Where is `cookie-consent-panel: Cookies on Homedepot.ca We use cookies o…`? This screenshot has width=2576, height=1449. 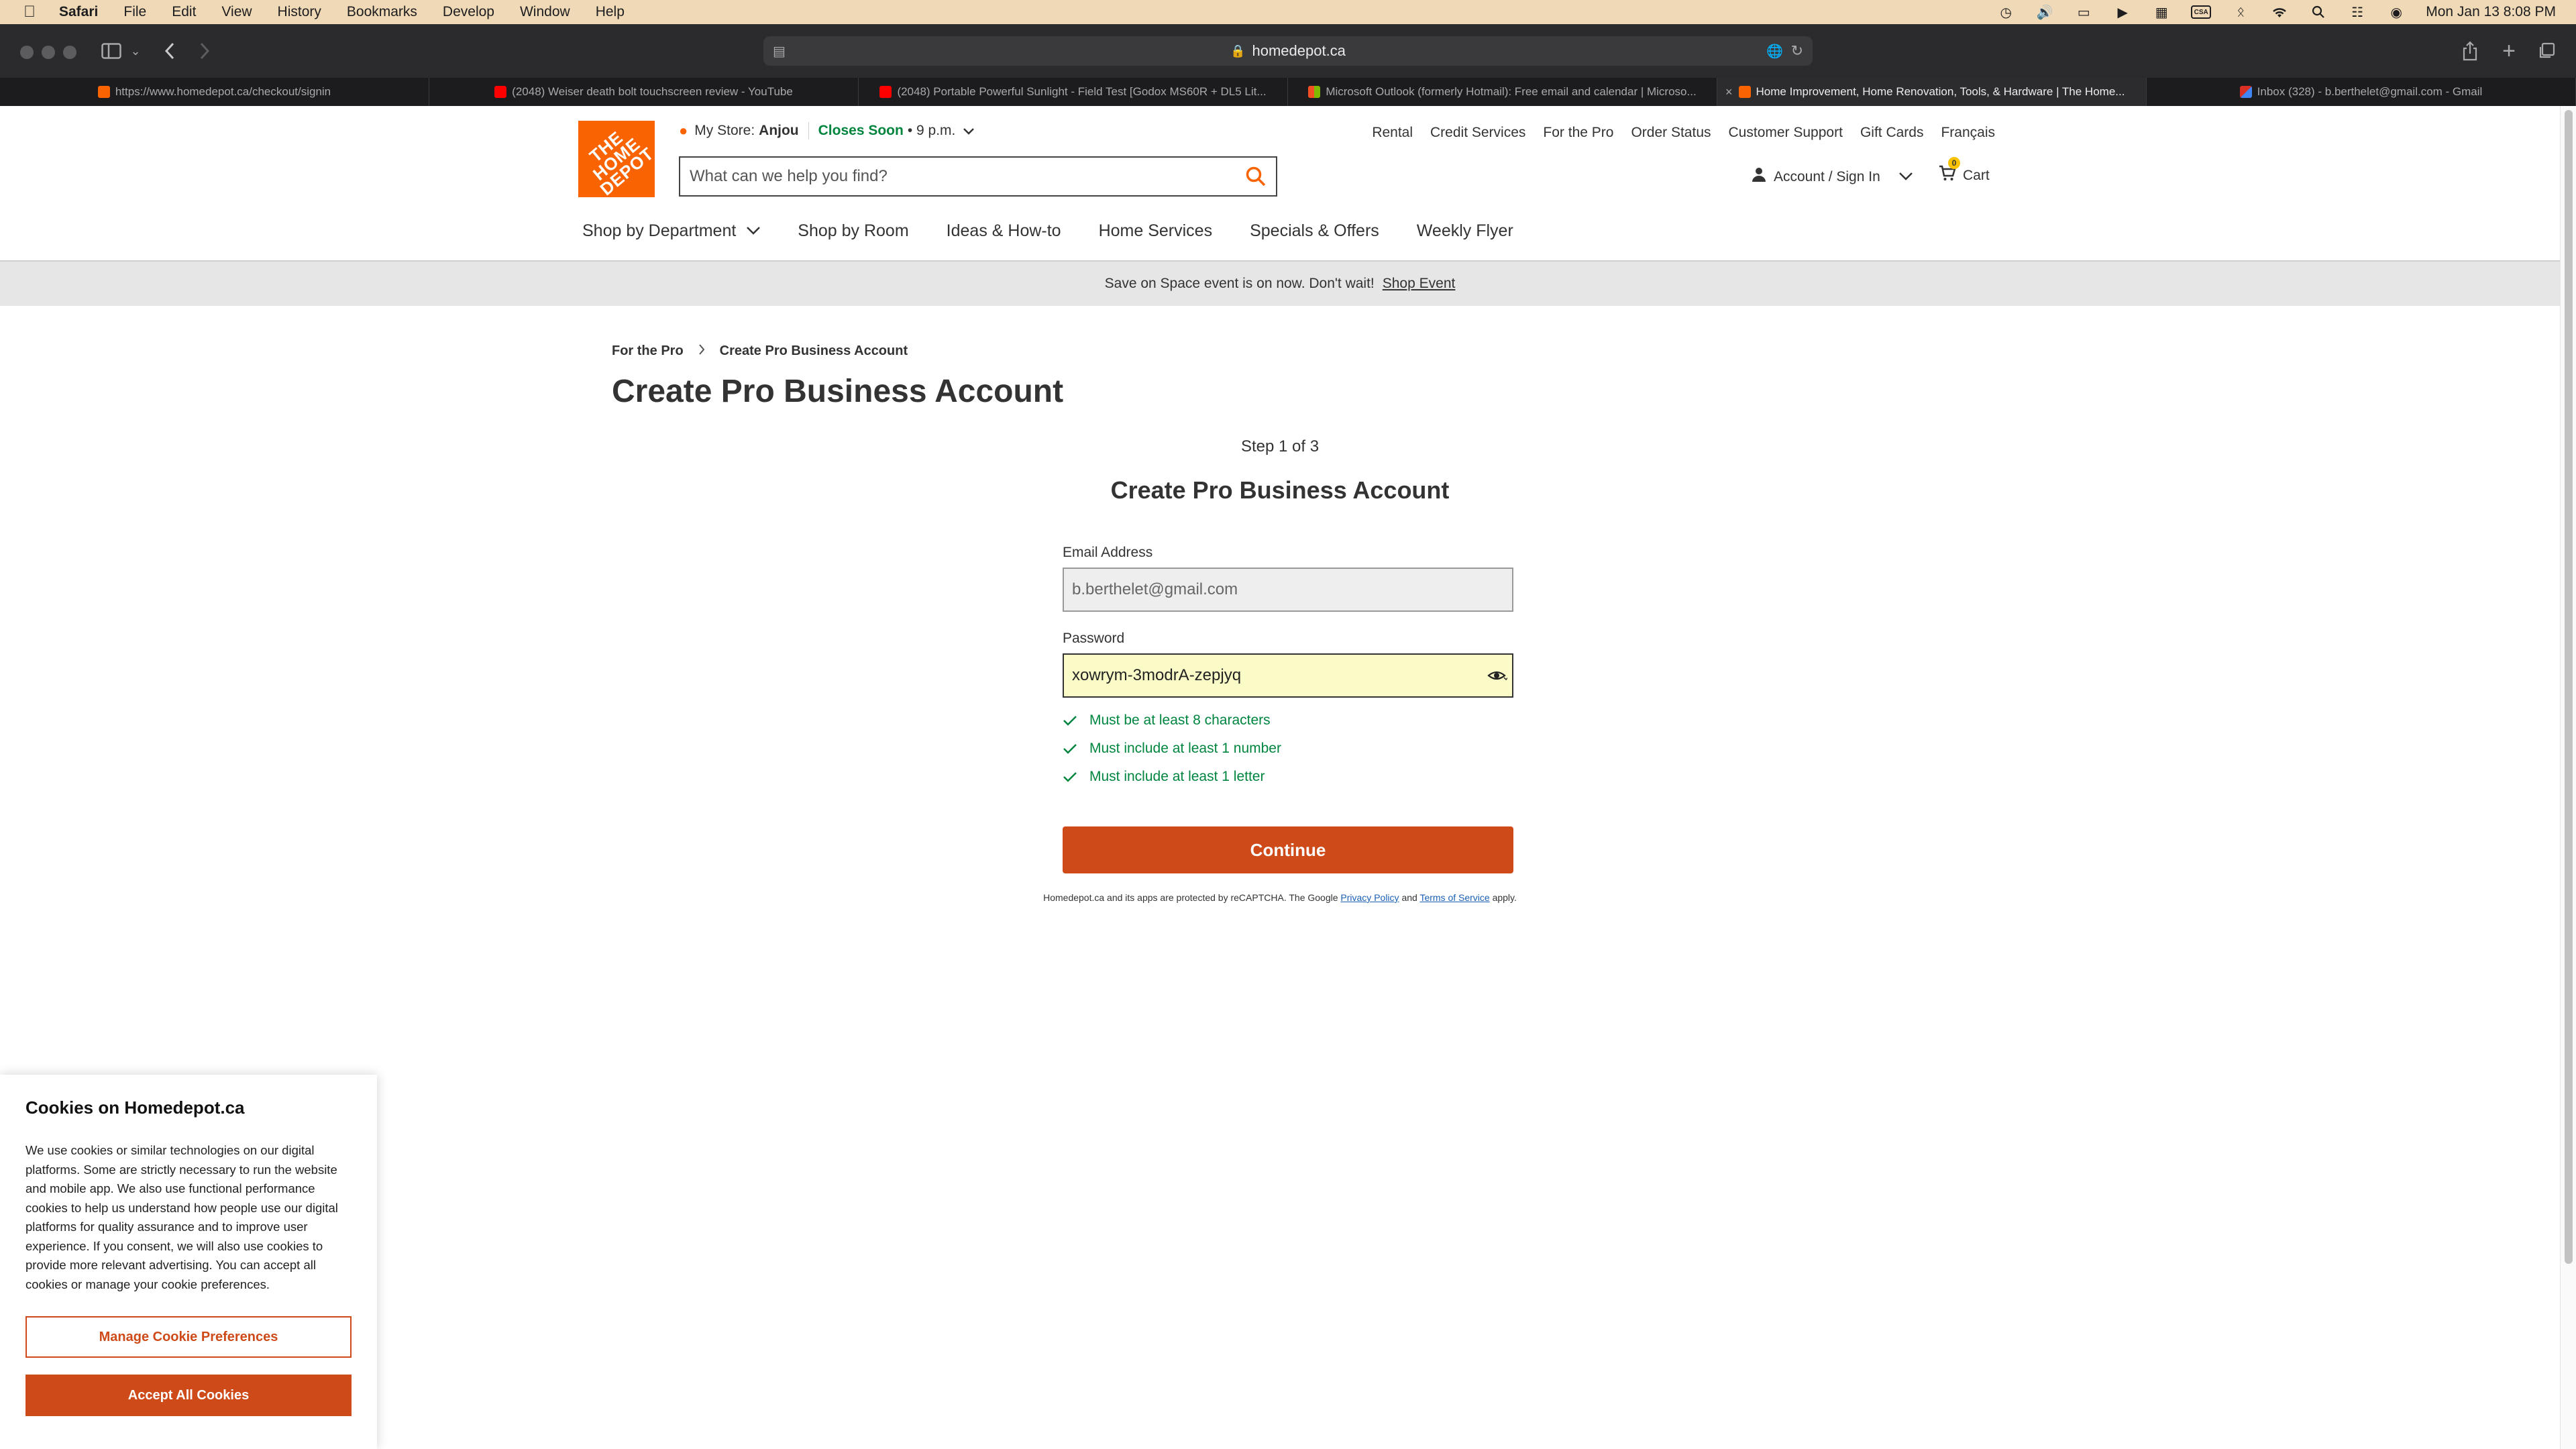 cookie-consent-panel: Cookies on Homedepot.ca We use cookies o… is located at coordinates (188, 1262).